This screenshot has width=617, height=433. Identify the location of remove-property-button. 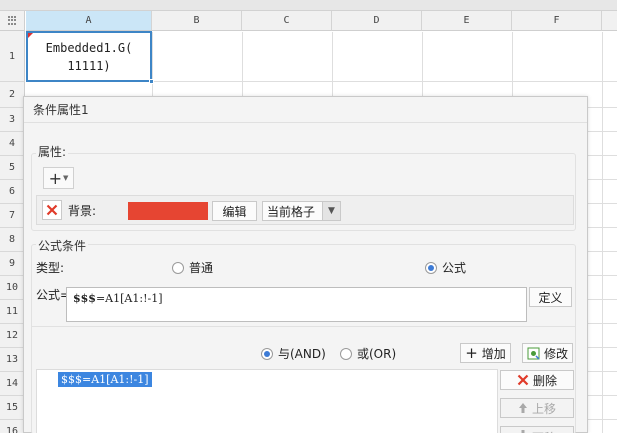
(52, 210).